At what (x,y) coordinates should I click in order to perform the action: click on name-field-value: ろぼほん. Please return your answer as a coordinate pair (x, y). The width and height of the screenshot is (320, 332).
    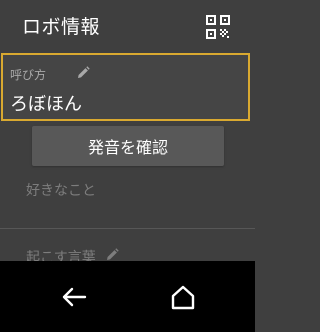
    Looking at the image, I should click on (46, 104).